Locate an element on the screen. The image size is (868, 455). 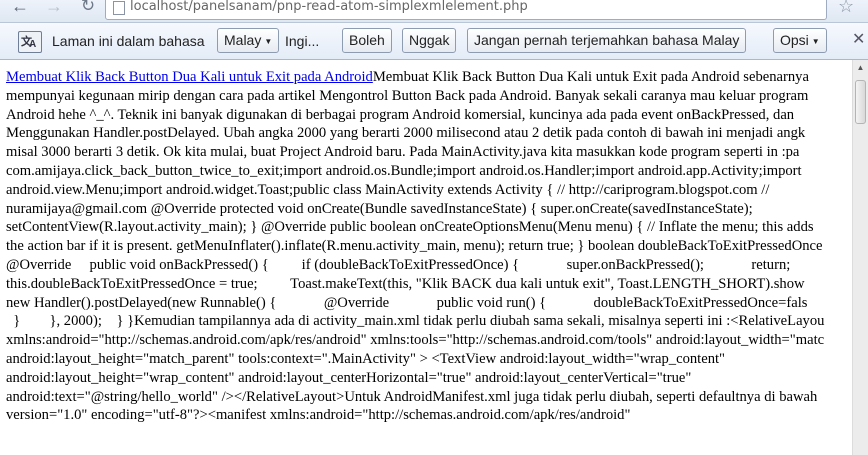
star-icon: ☆ is located at coordinates (846, 8).